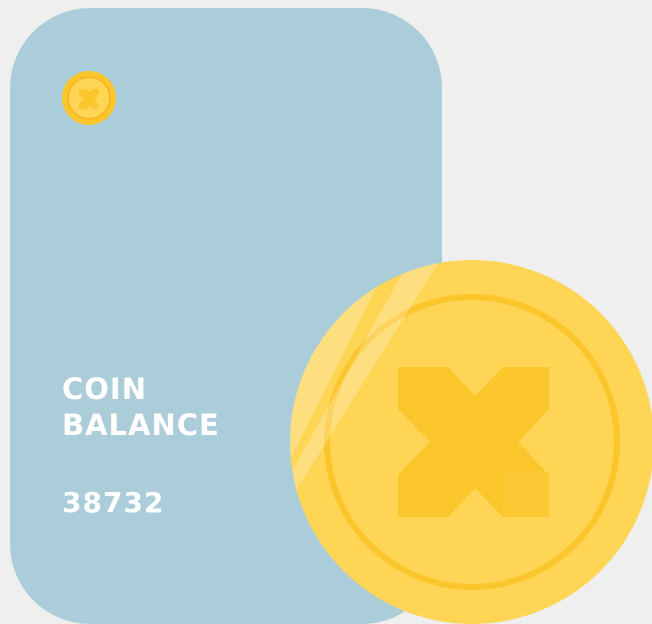  I want to click on x-coin-logo-icon, so click(89, 98).